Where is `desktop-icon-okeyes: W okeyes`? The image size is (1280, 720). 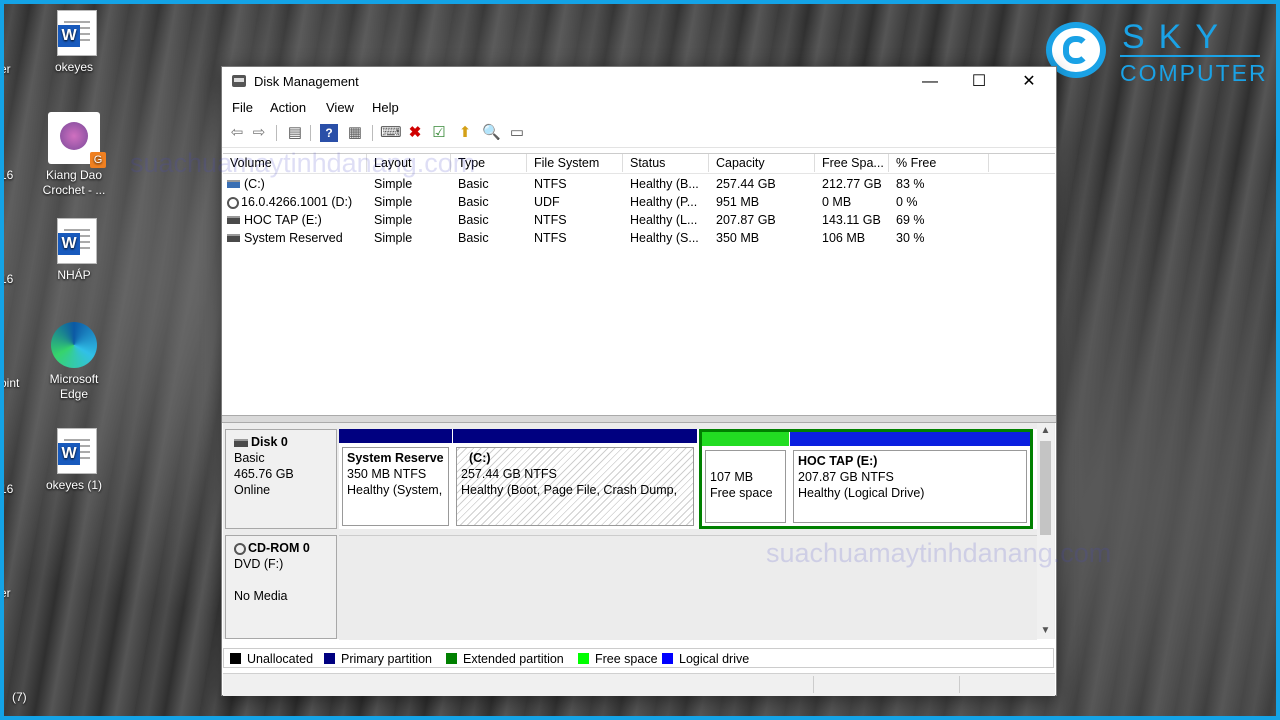
desktop-icon-okeyes: W okeyes is located at coordinates (74, 42).